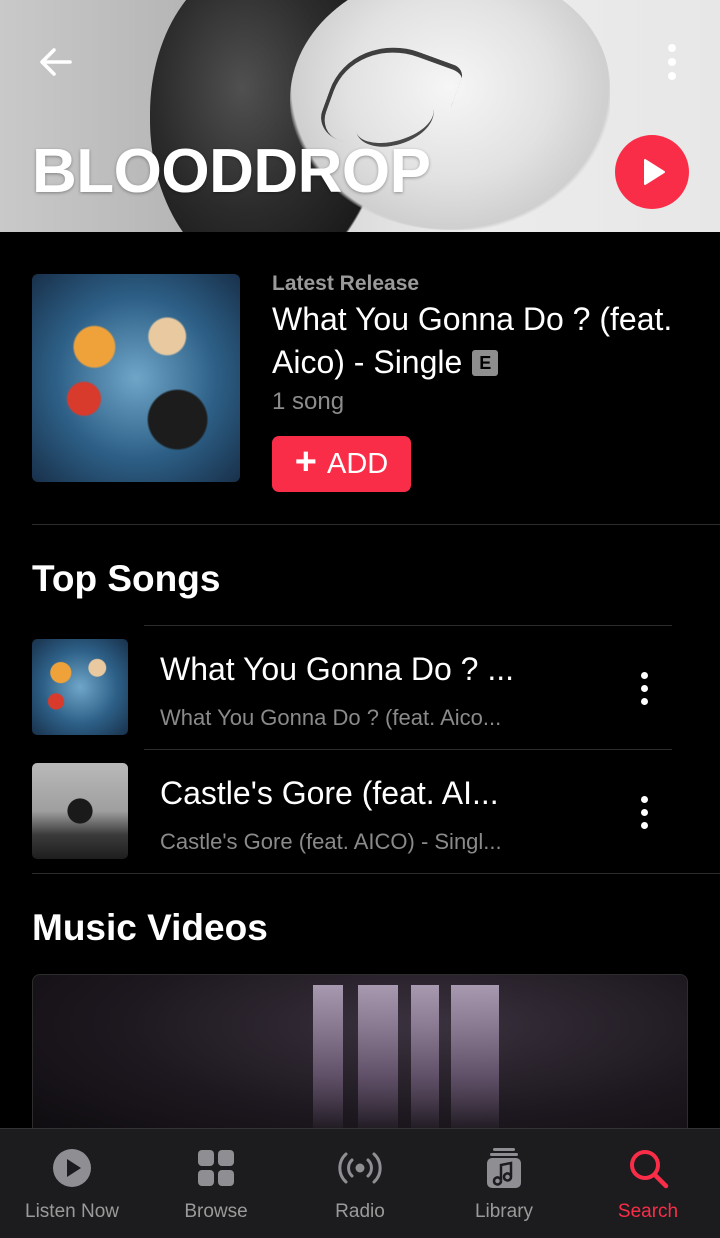 The width and height of the screenshot is (720, 1238). Describe the element at coordinates (126, 578) in the screenshot. I see `top-songs-heading: Top Songs` at that location.